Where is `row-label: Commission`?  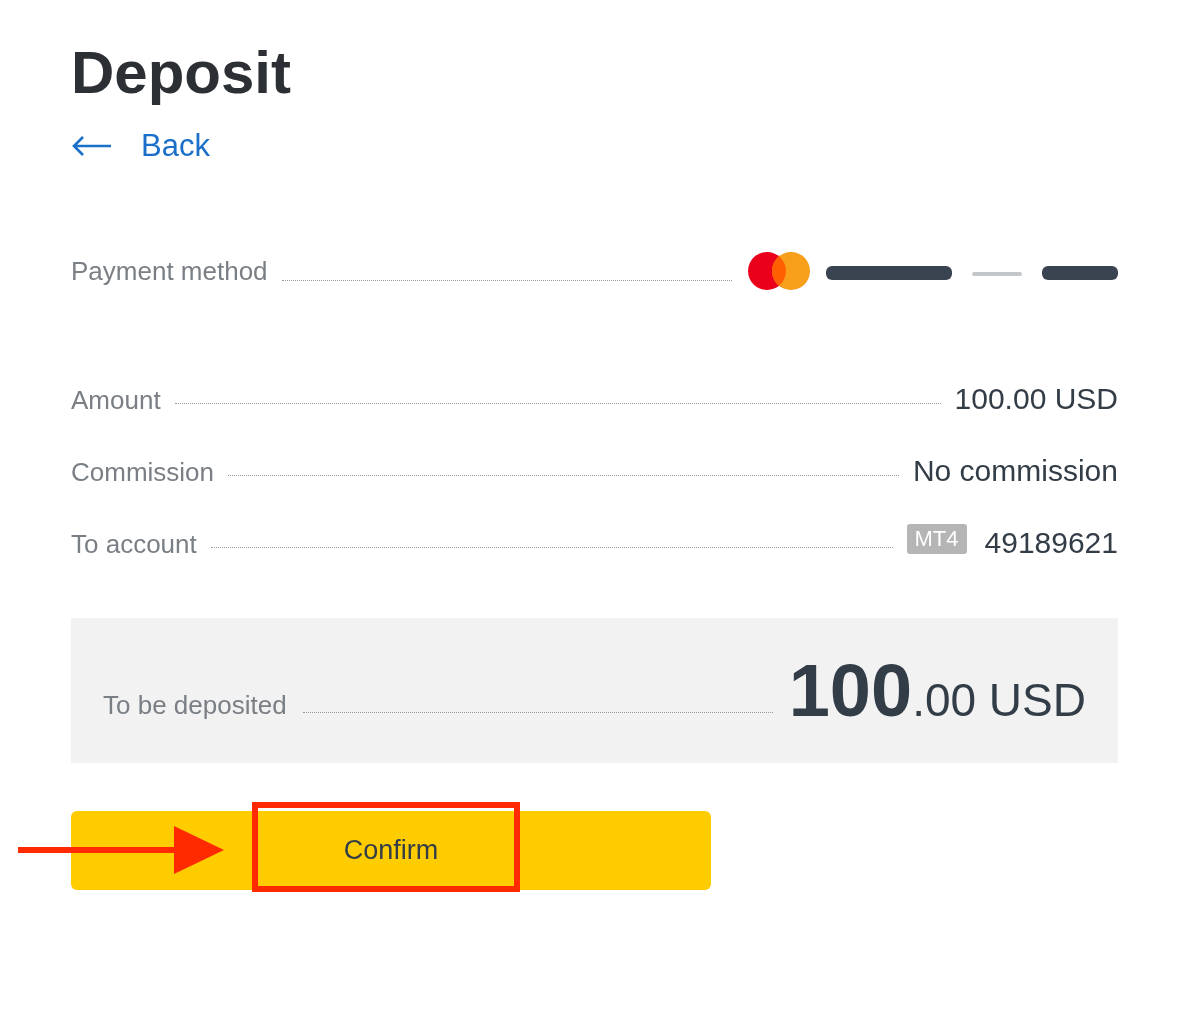 row-label: Commission is located at coordinates (143, 472).